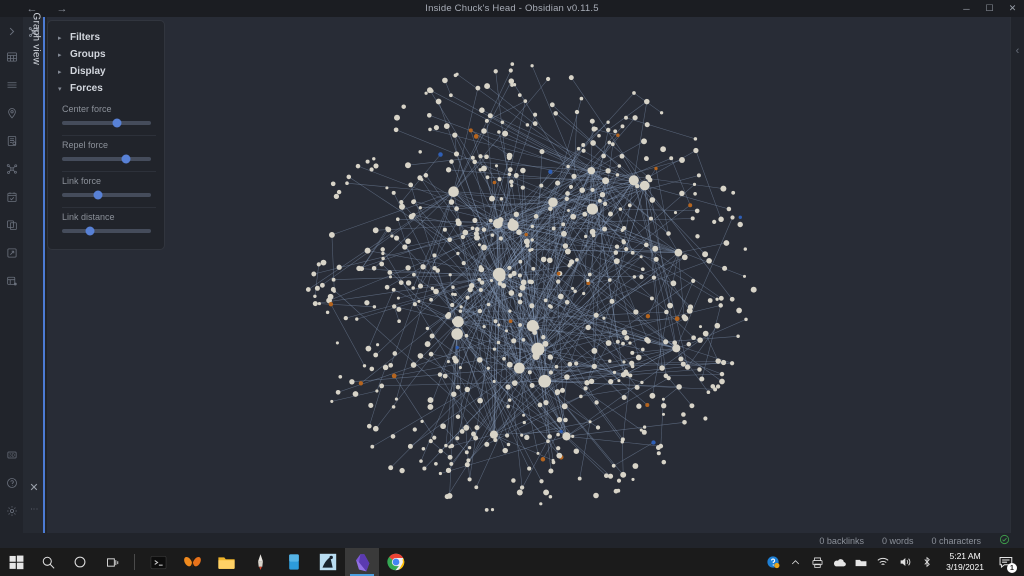 This screenshot has width=1024, height=576. Describe the element at coordinates (36, 39) in the screenshot. I see `tab-label-graph-view: Graph view` at that location.